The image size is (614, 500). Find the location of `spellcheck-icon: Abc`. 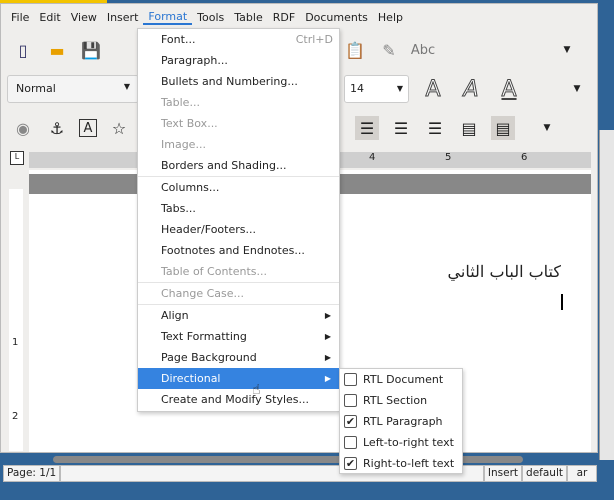

spellcheck-icon: Abc is located at coordinates (423, 50).